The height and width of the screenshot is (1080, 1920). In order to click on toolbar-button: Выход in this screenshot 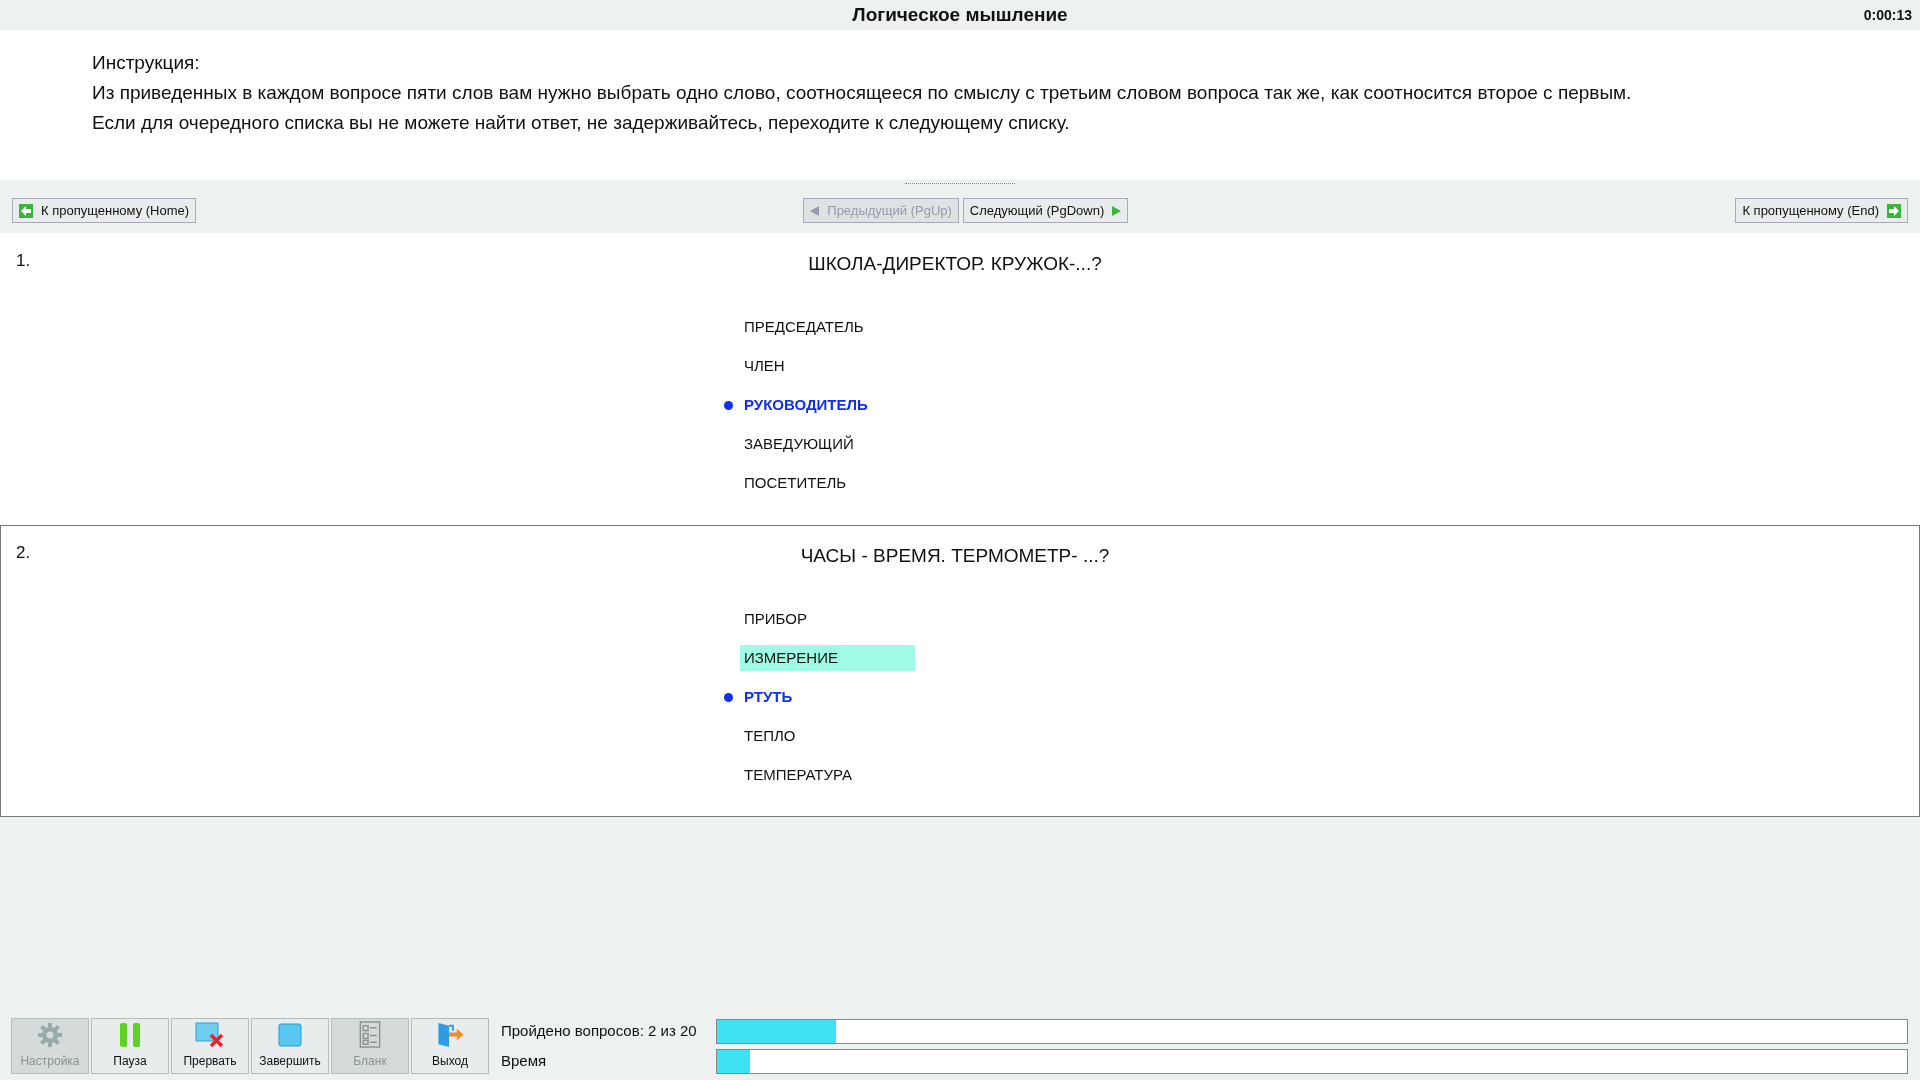, I will do `click(450, 1046)`.